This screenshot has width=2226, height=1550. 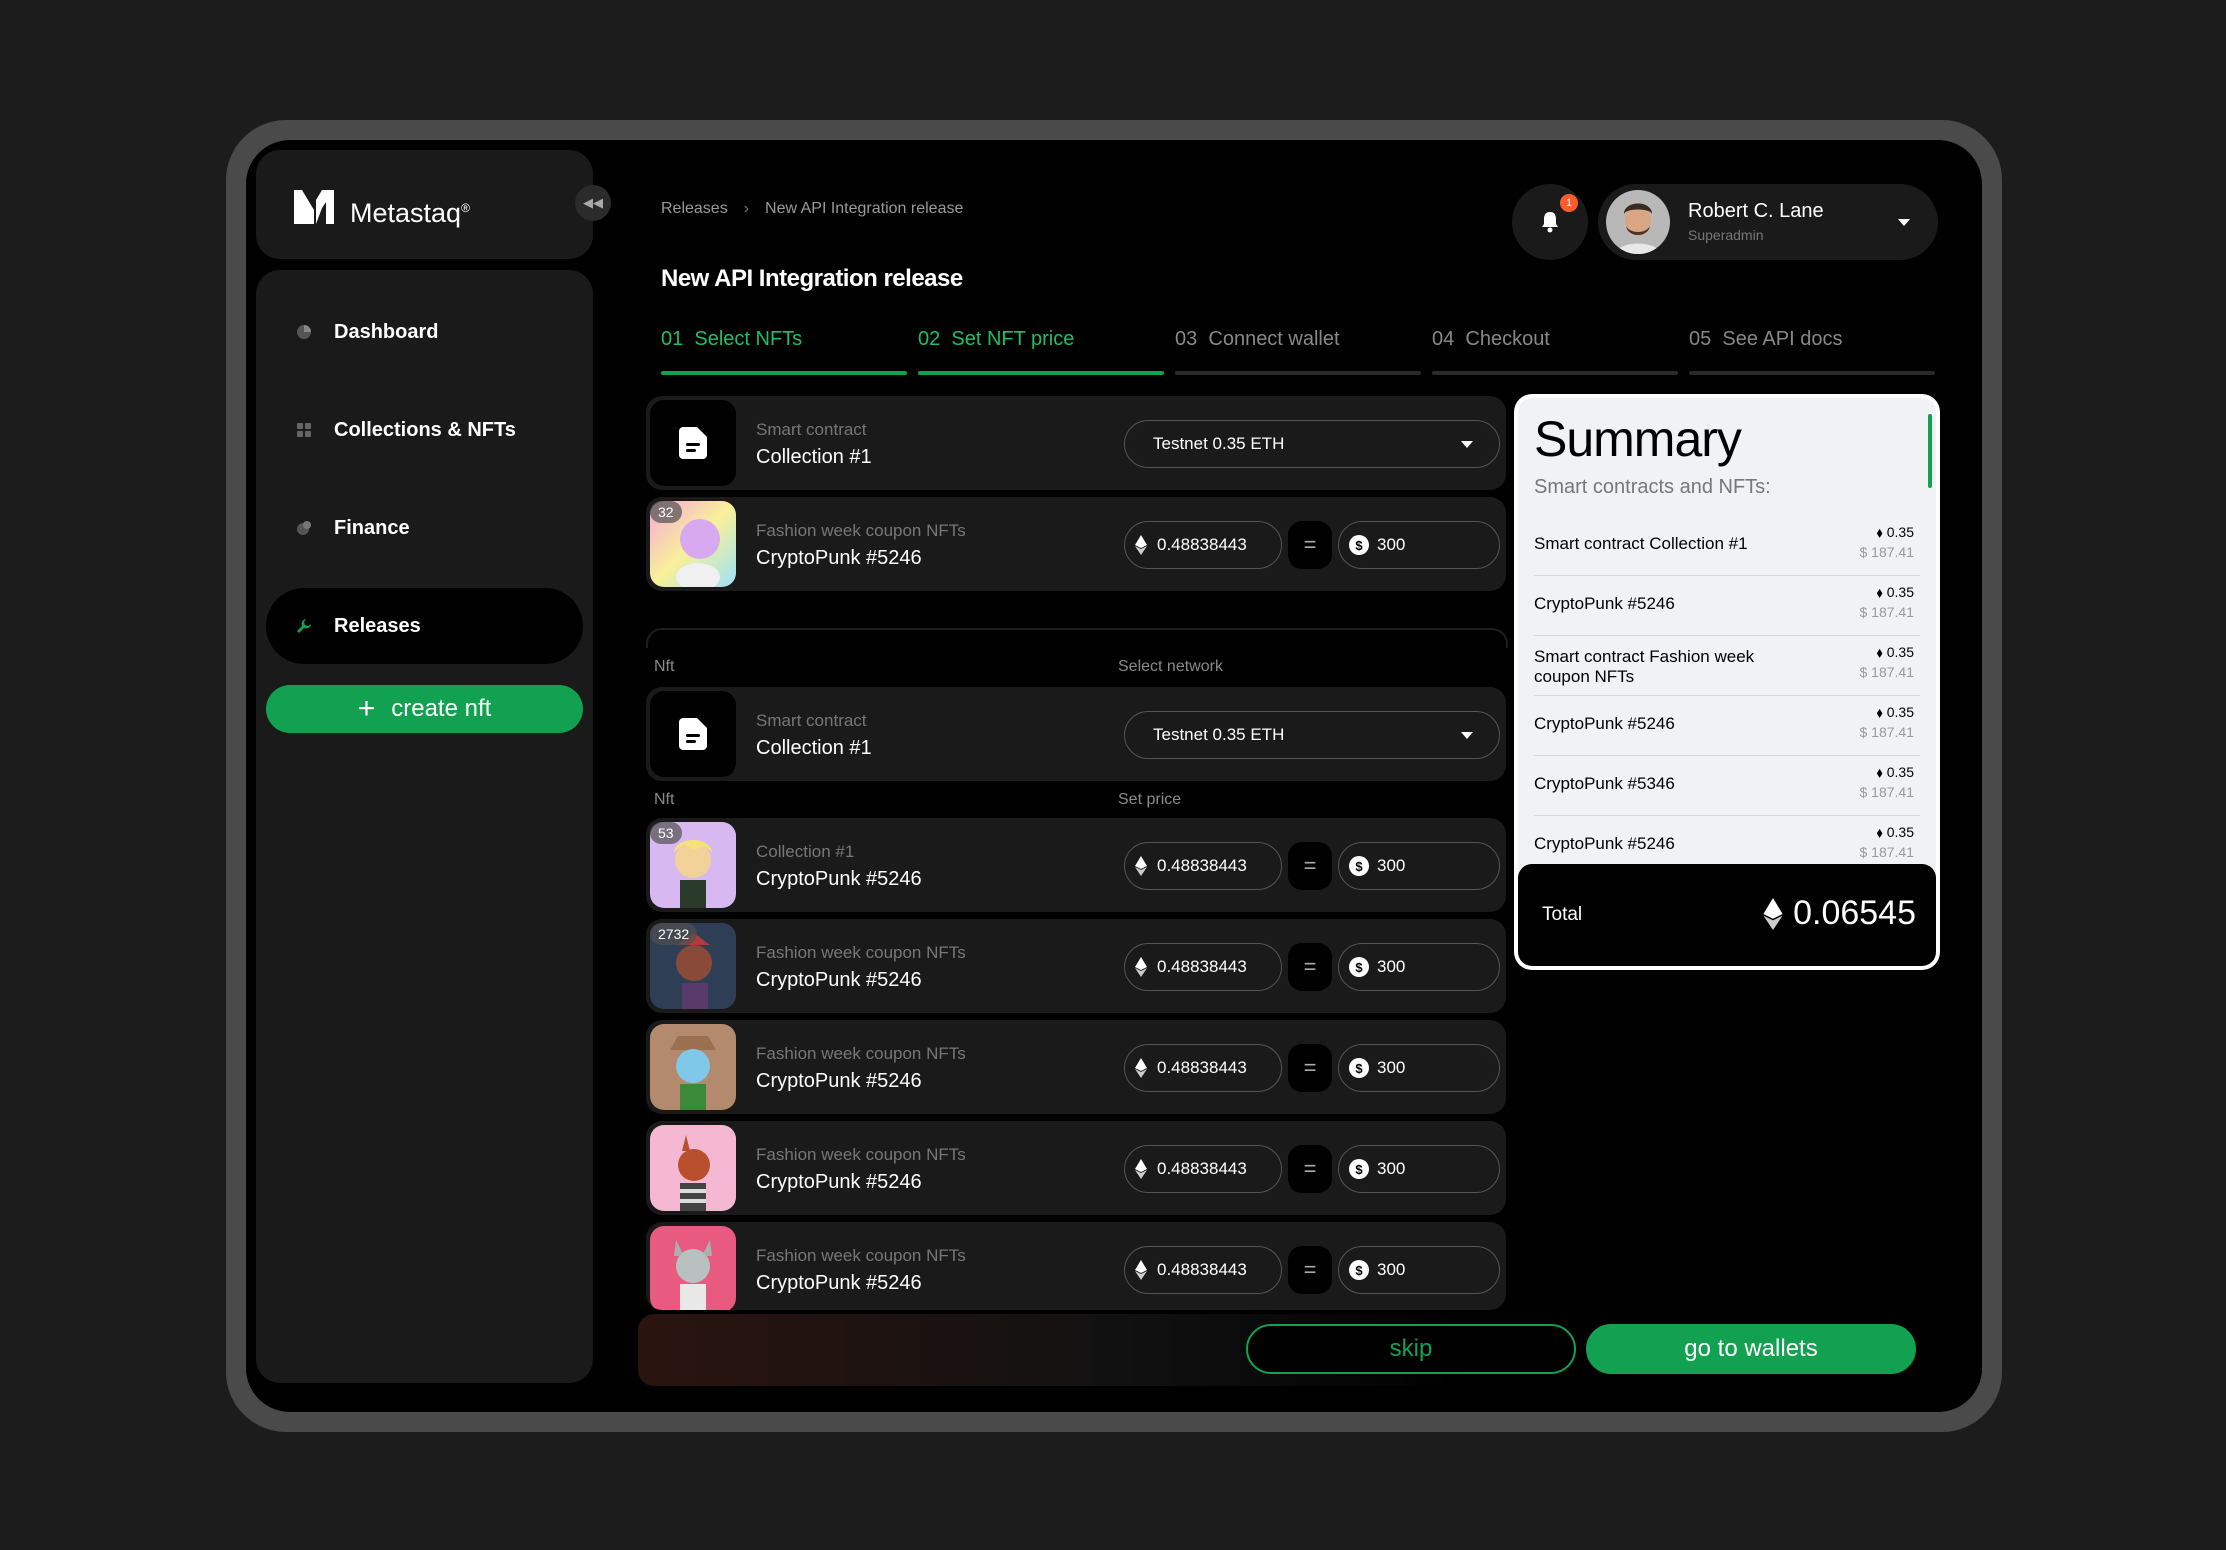 I want to click on sidebar-item-label: Collections & NFTs, so click(x=425, y=429).